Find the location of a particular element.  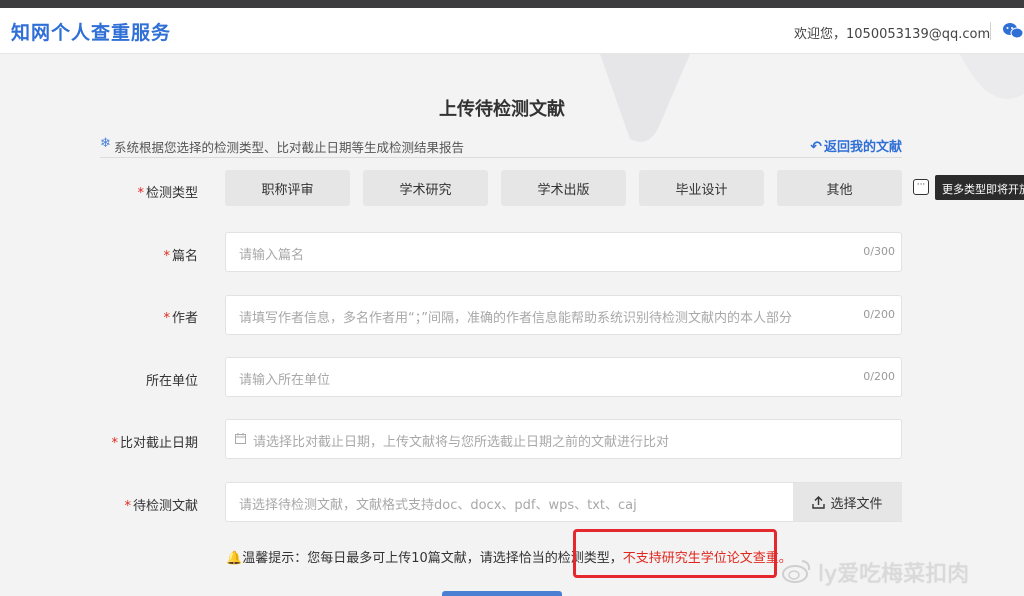

snowflake-icon: ❄ is located at coordinates (105, 143).